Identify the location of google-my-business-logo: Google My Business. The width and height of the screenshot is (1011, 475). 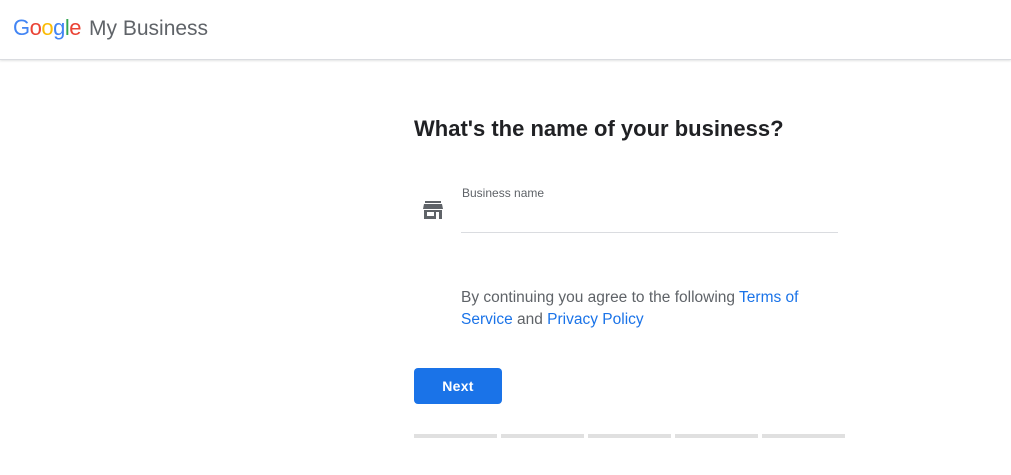
(110, 28).